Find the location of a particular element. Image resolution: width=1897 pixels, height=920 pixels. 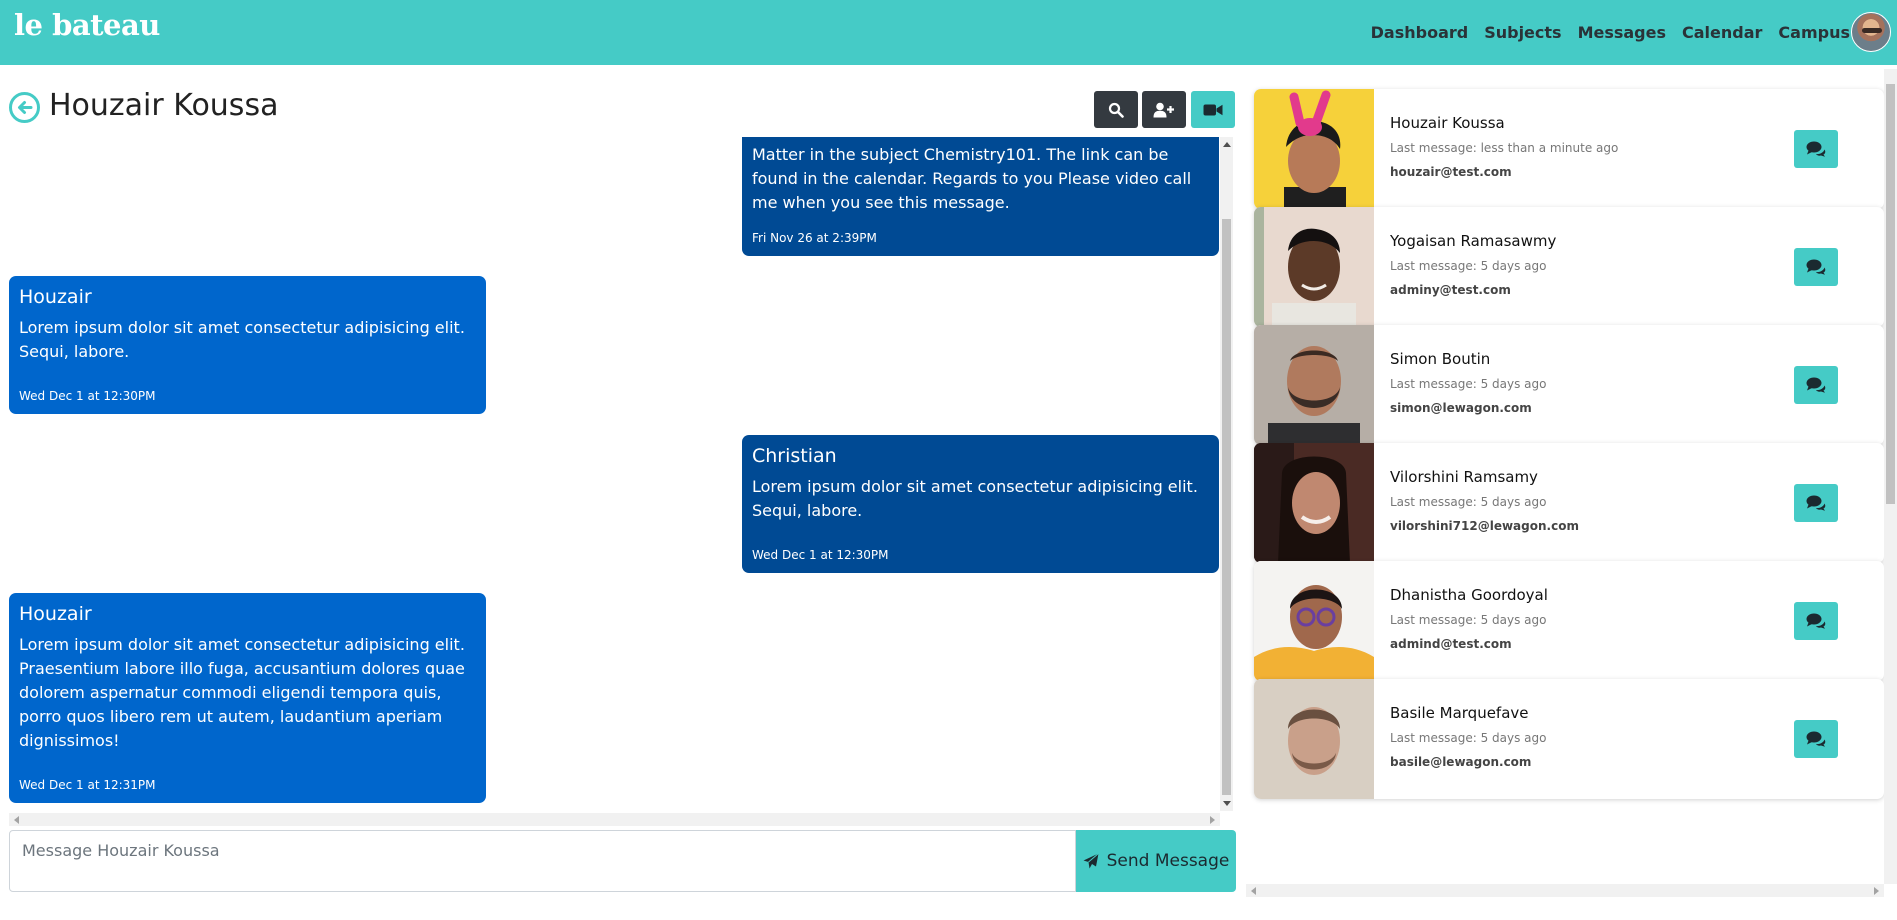

contact-last-message: Last message: less than a minute ago is located at coordinates (1504, 148).